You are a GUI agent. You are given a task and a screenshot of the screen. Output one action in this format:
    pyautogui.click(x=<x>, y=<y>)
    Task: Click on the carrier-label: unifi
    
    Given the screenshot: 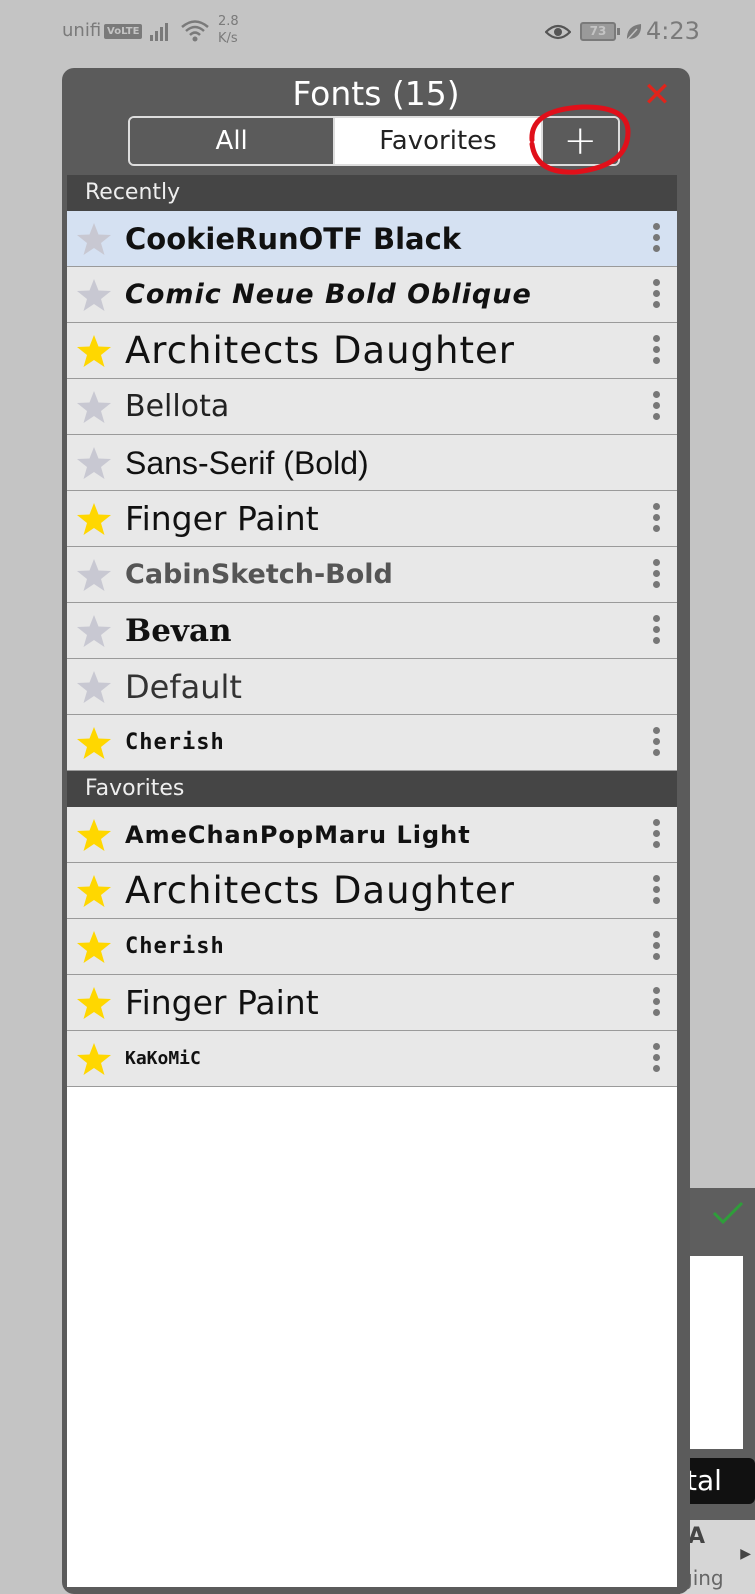 What is the action you would take?
    pyautogui.click(x=82, y=30)
    